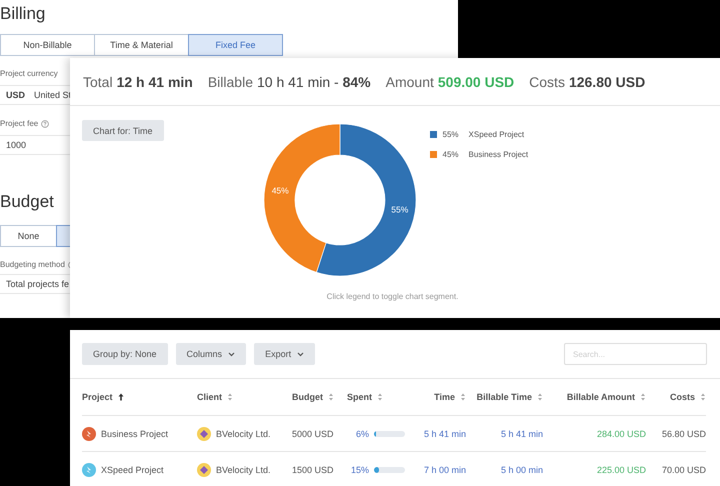 The width and height of the screenshot is (720, 486). What do you see at coordinates (684, 433) in the screenshot?
I see `table-cell: 56.80 USD` at bounding box center [684, 433].